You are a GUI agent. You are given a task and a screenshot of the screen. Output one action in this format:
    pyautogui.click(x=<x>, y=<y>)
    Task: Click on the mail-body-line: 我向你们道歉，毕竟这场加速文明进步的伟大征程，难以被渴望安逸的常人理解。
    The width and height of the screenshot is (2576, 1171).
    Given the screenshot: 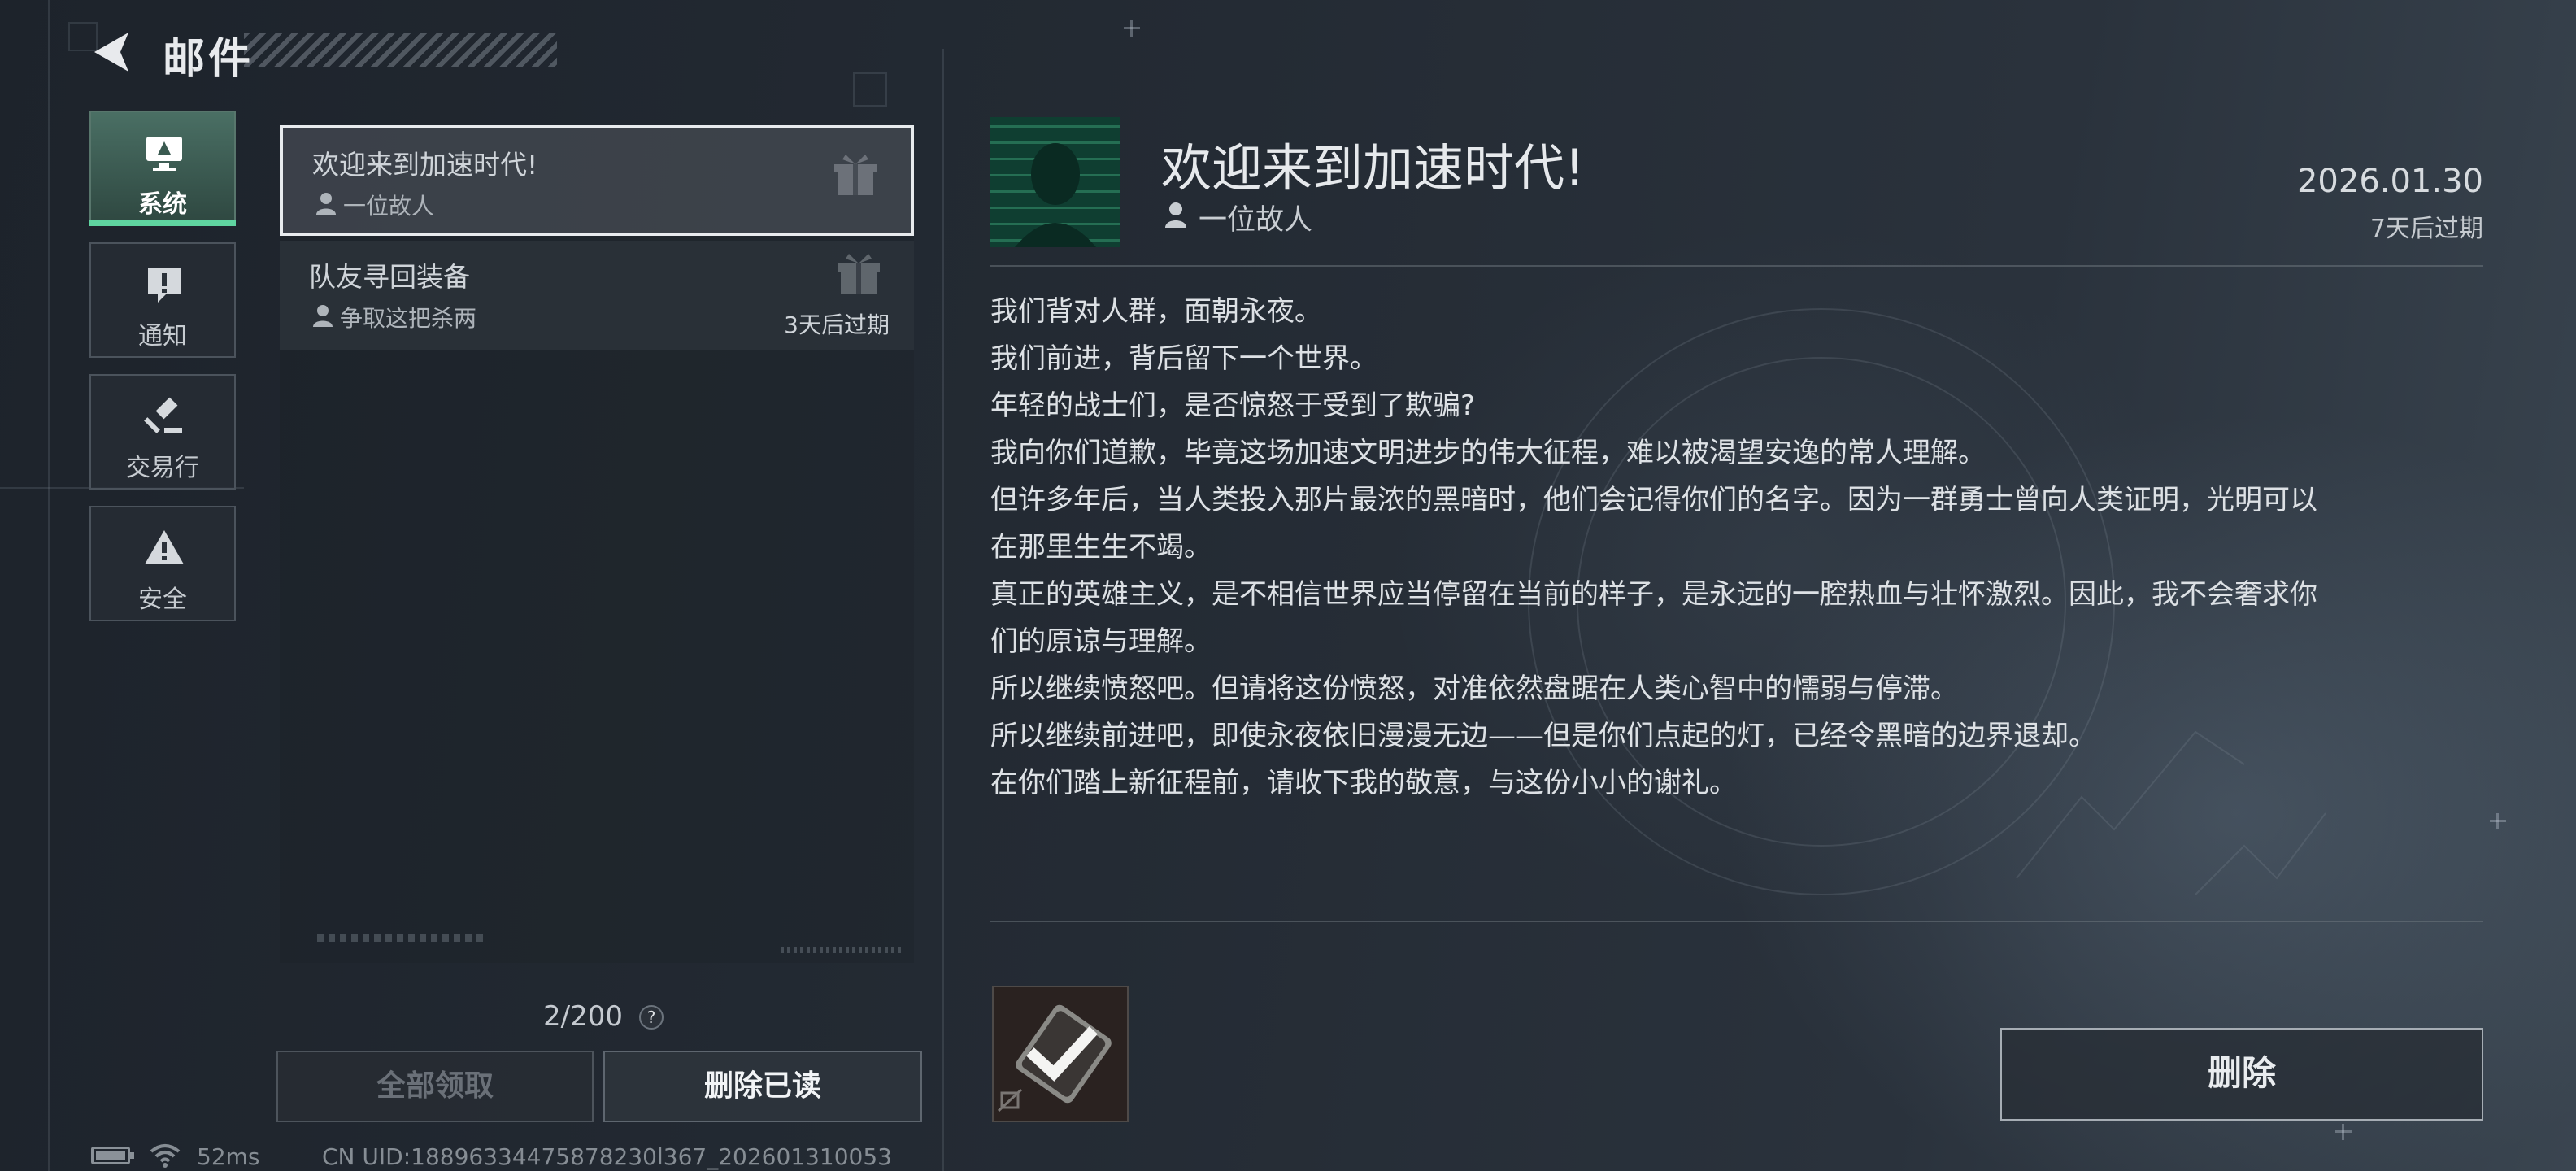 What is the action you would take?
    pyautogui.click(x=1488, y=453)
    